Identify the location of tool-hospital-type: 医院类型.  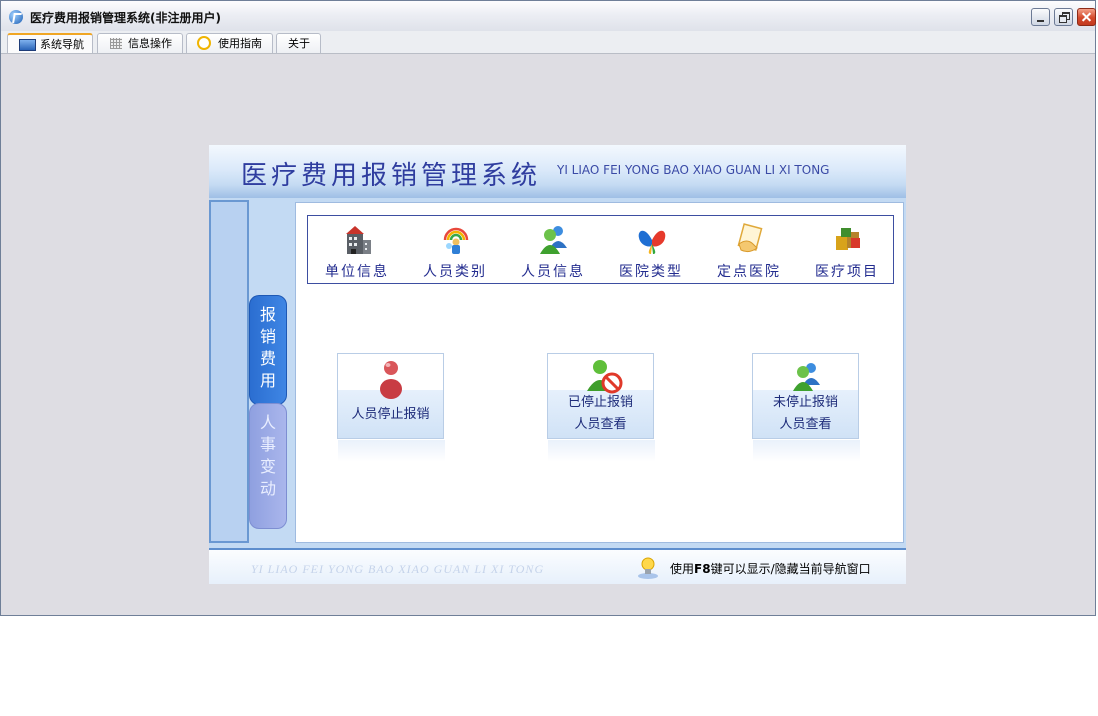
(651, 250).